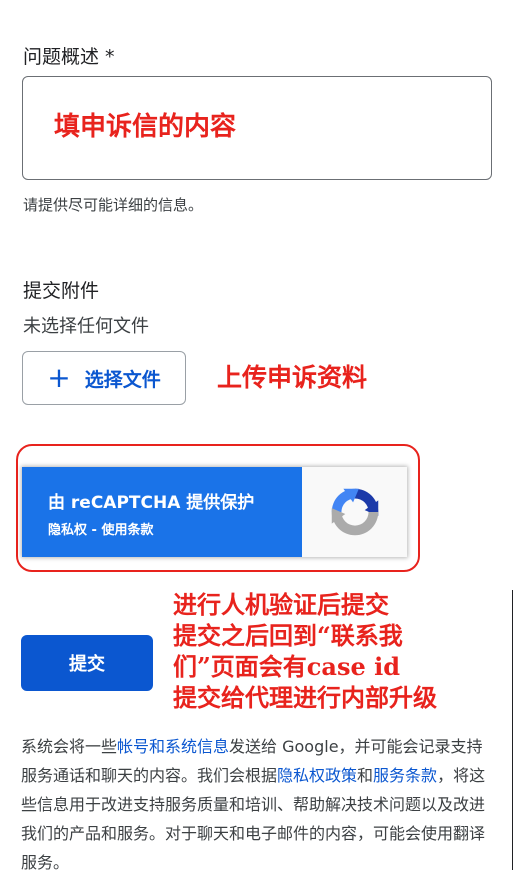  Describe the element at coordinates (67, 530) in the screenshot. I see `recaptcha-privacy-link: 隐私权` at that location.